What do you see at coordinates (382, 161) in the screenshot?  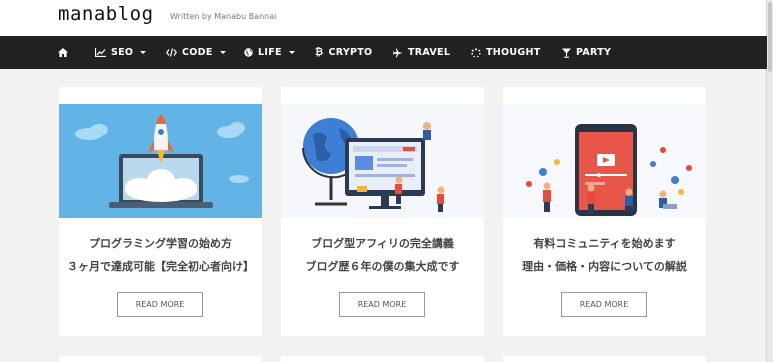 I see `article-thumbnail-blog` at bounding box center [382, 161].